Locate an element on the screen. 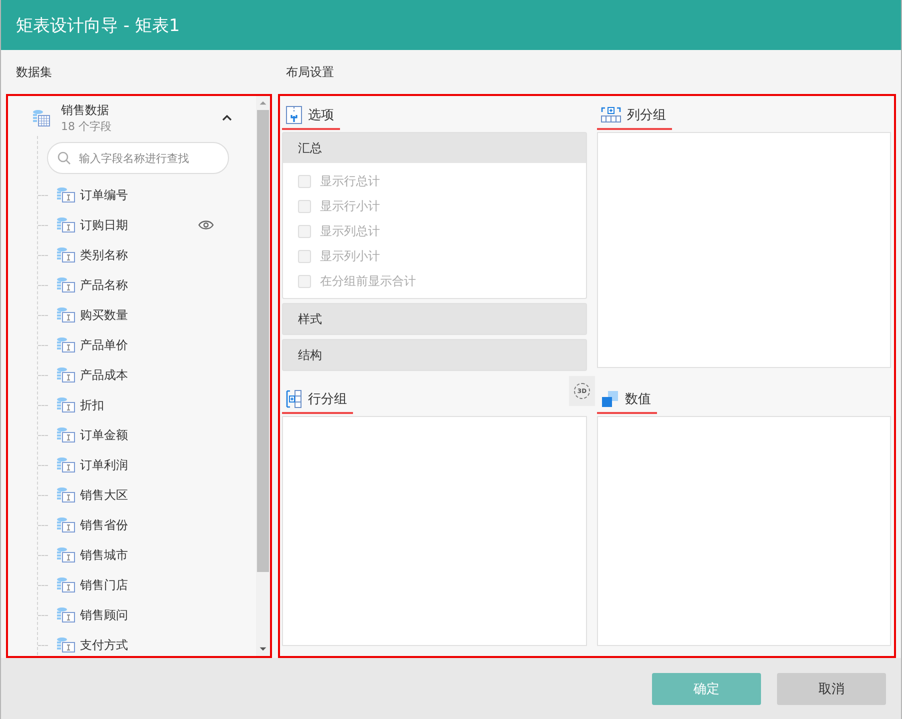 This screenshot has width=902, height=719. field-name: 订购日期 is located at coordinates (139, 225).